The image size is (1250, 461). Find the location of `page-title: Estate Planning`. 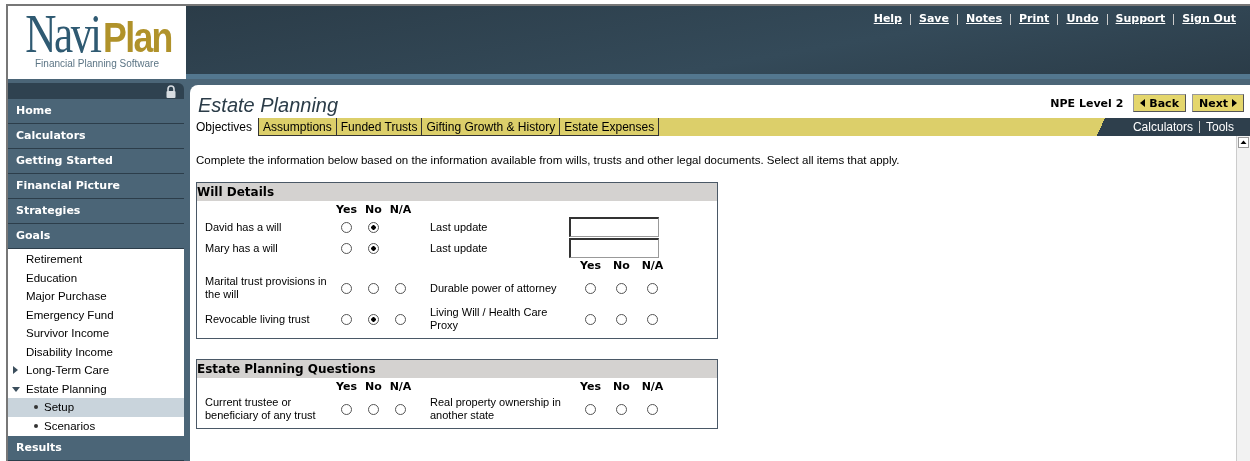

page-title: Estate Planning is located at coordinates (268, 105).